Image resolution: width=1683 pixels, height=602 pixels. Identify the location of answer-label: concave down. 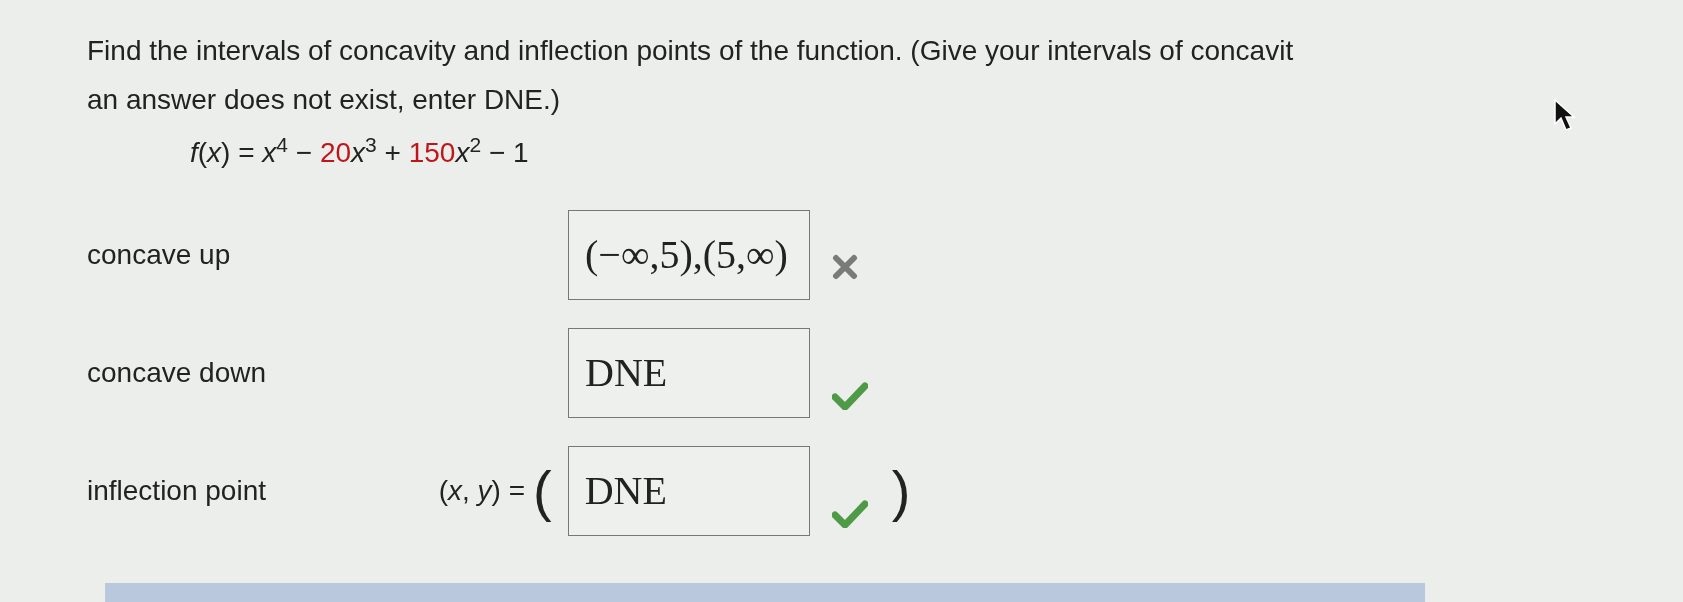
(177, 373).